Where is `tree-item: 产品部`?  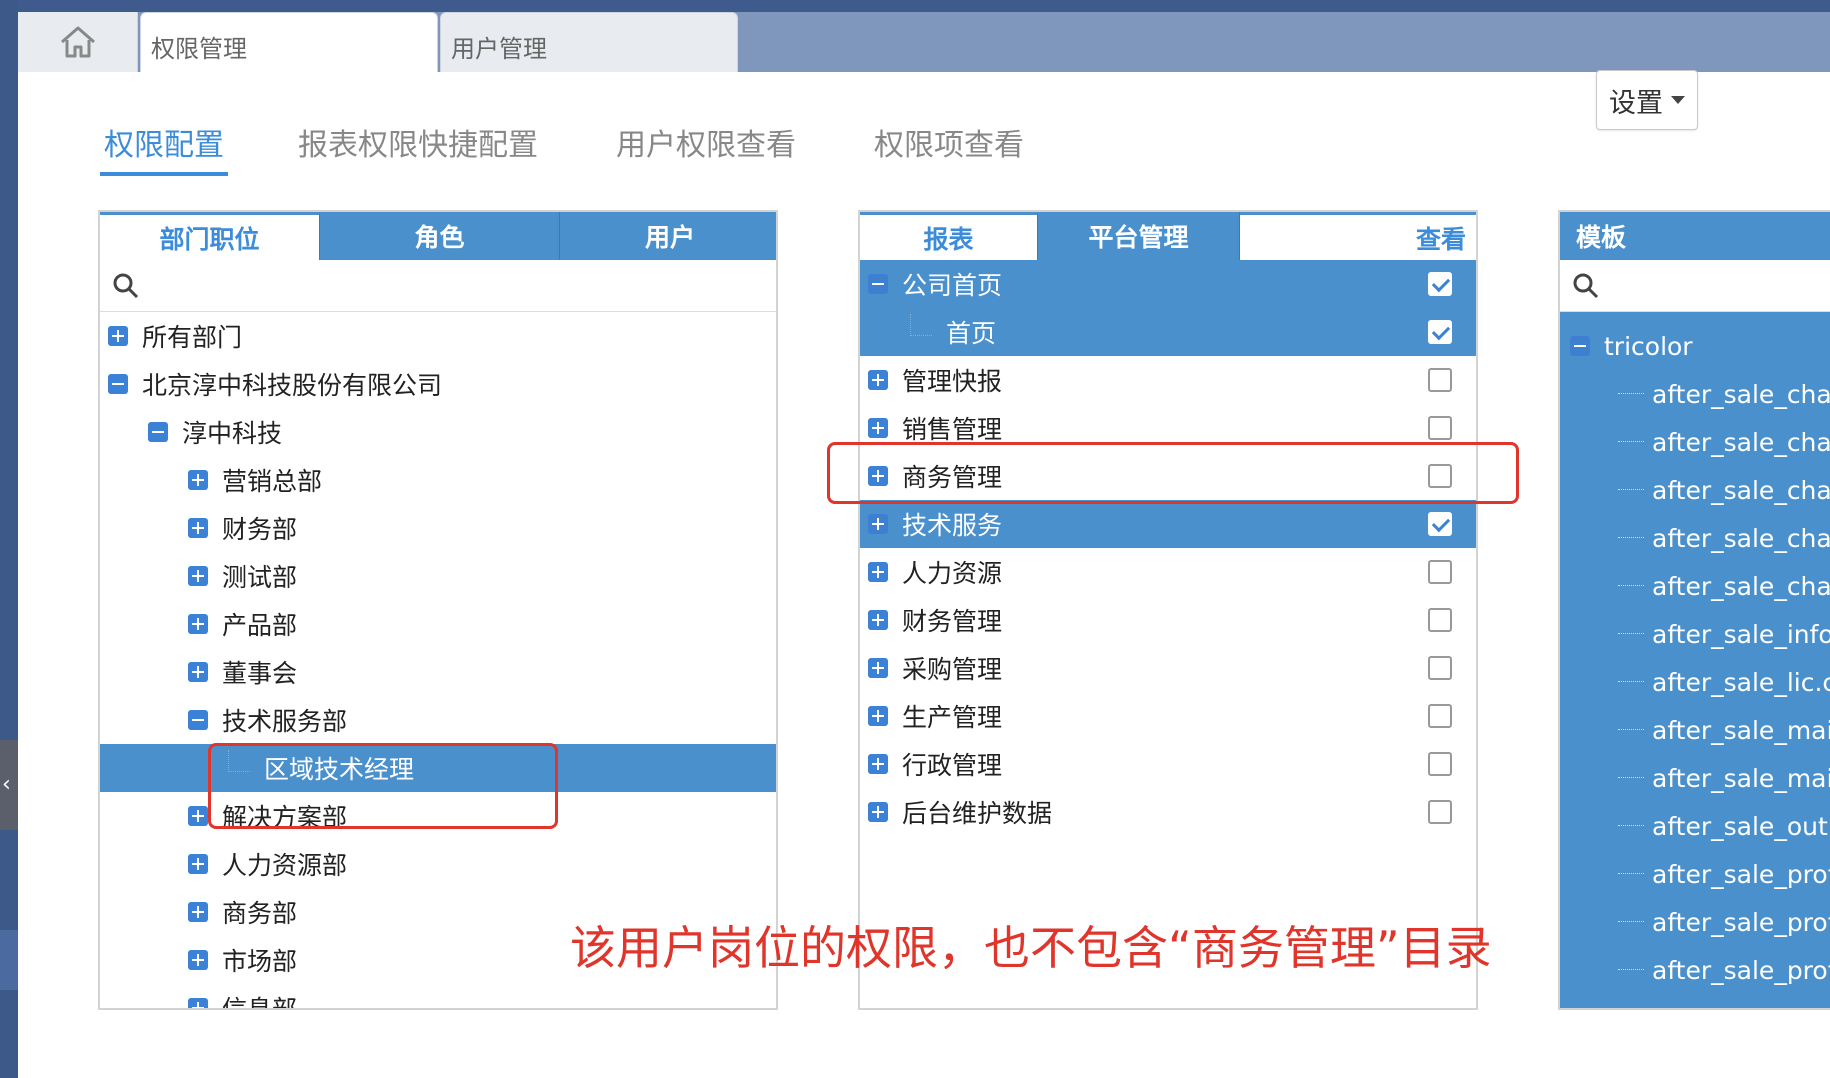
tree-item: 产品部 is located at coordinates (438, 624).